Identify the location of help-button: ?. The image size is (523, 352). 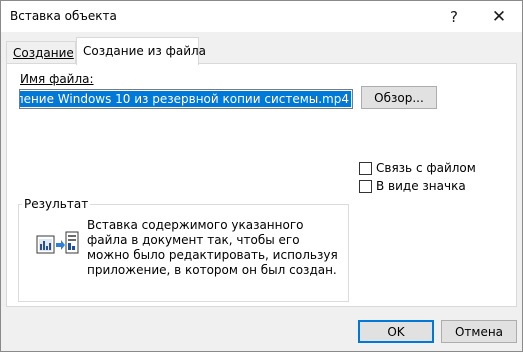
(454, 16).